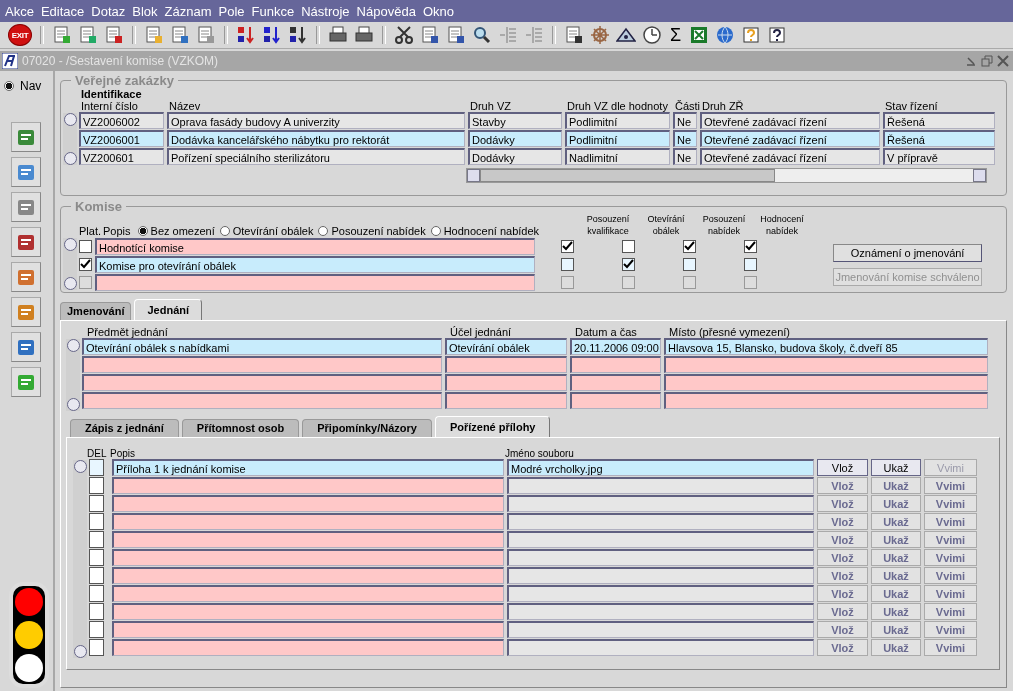 This screenshot has width=1013, height=691. I want to click on close-icon, so click(1003, 61).